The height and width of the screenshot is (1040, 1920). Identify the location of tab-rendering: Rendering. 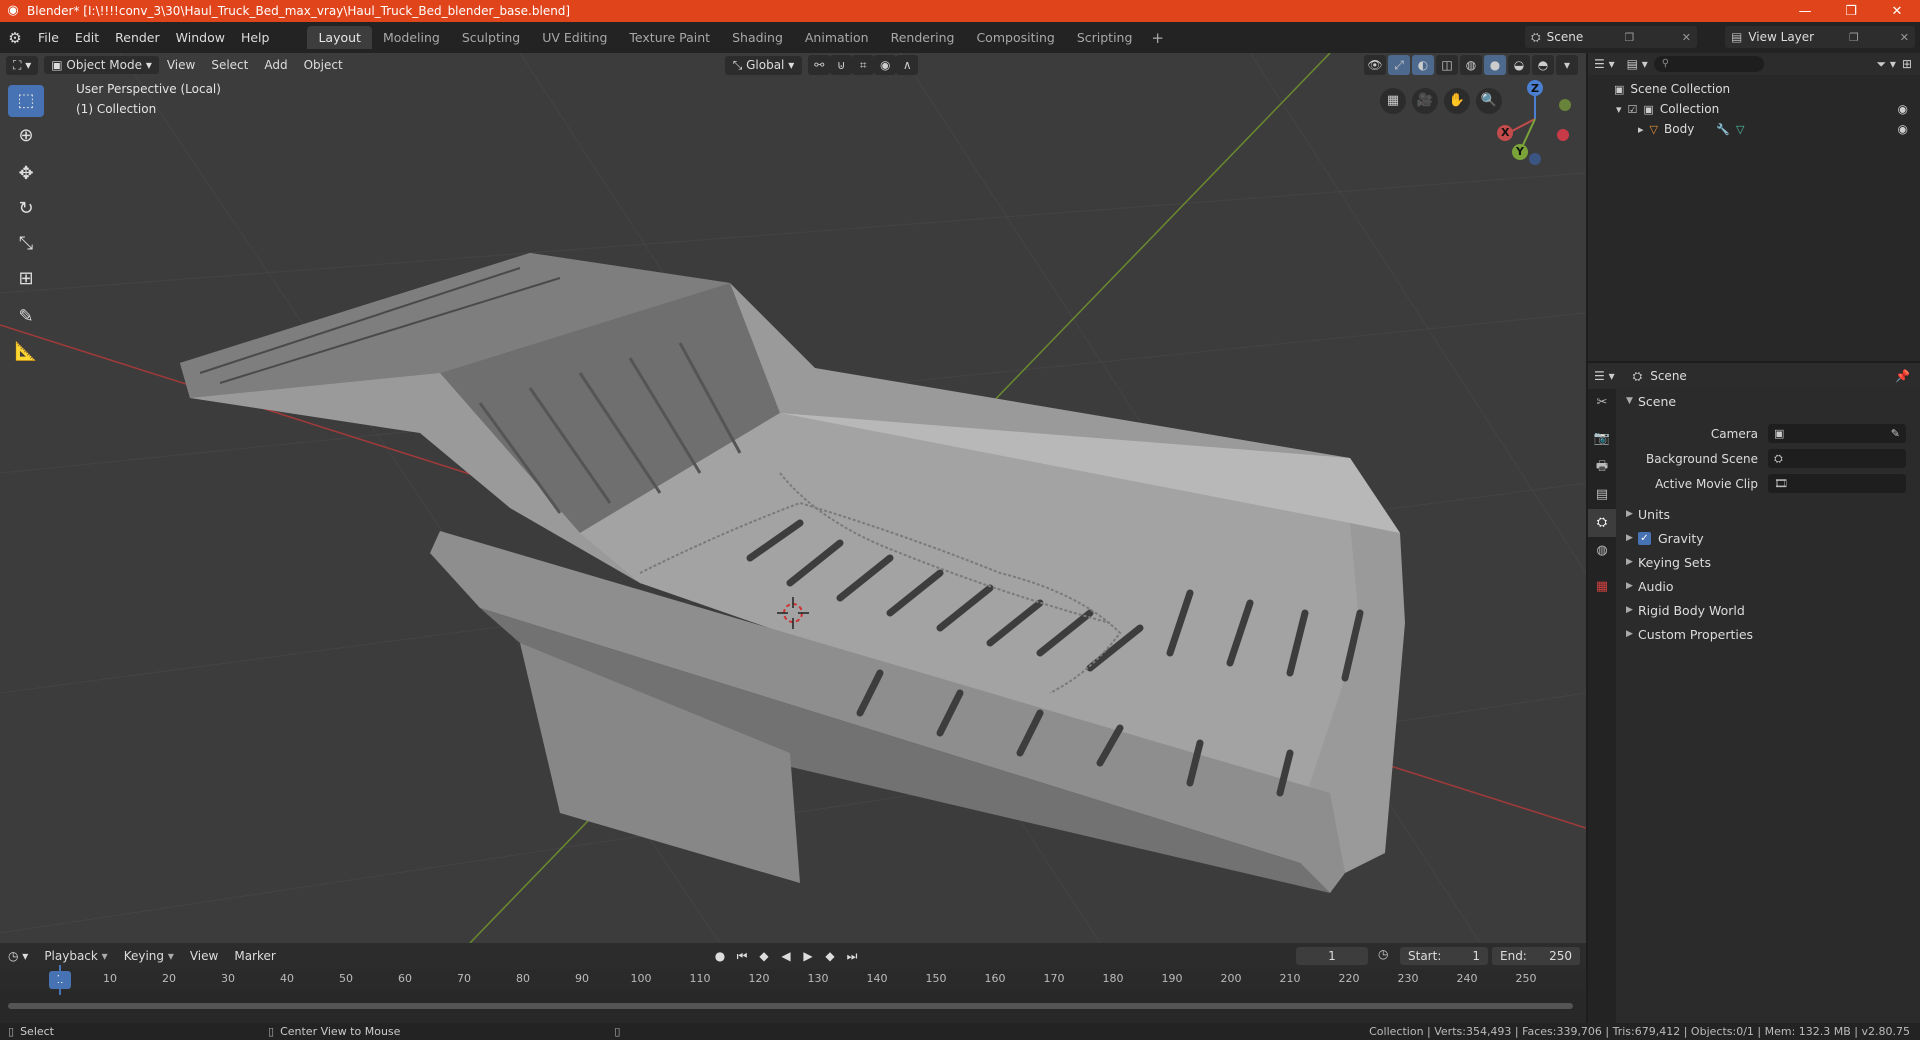
(923, 37).